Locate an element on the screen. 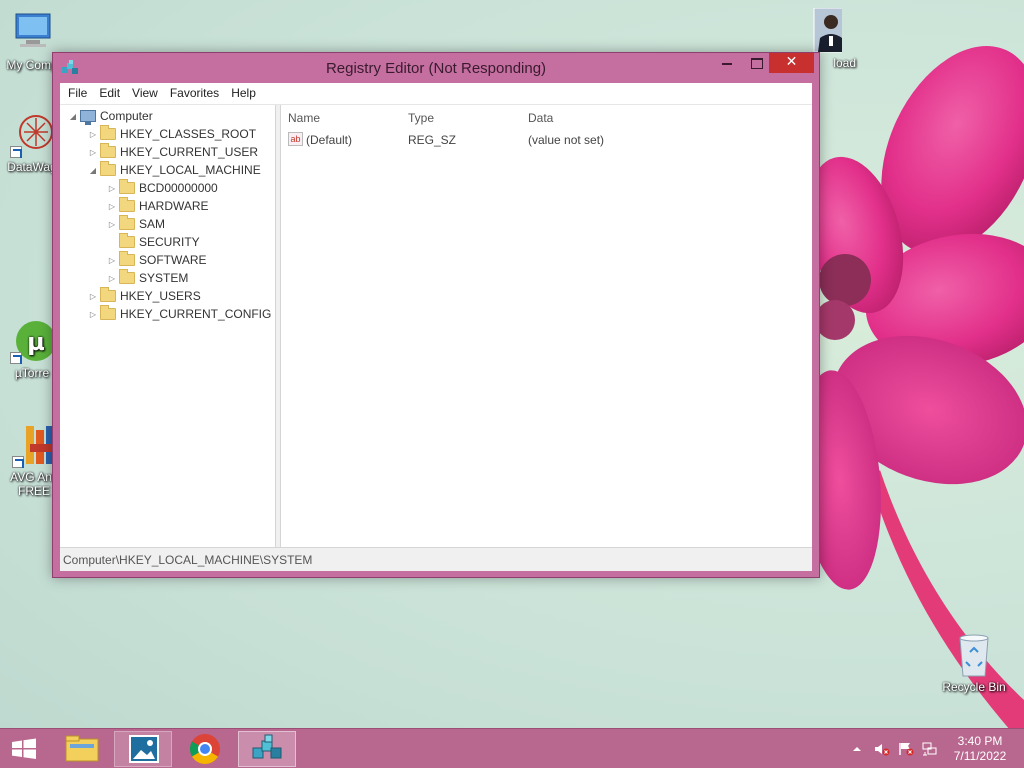 The image size is (1024, 768). windows-logo-icon is located at coordinates (24, 748).